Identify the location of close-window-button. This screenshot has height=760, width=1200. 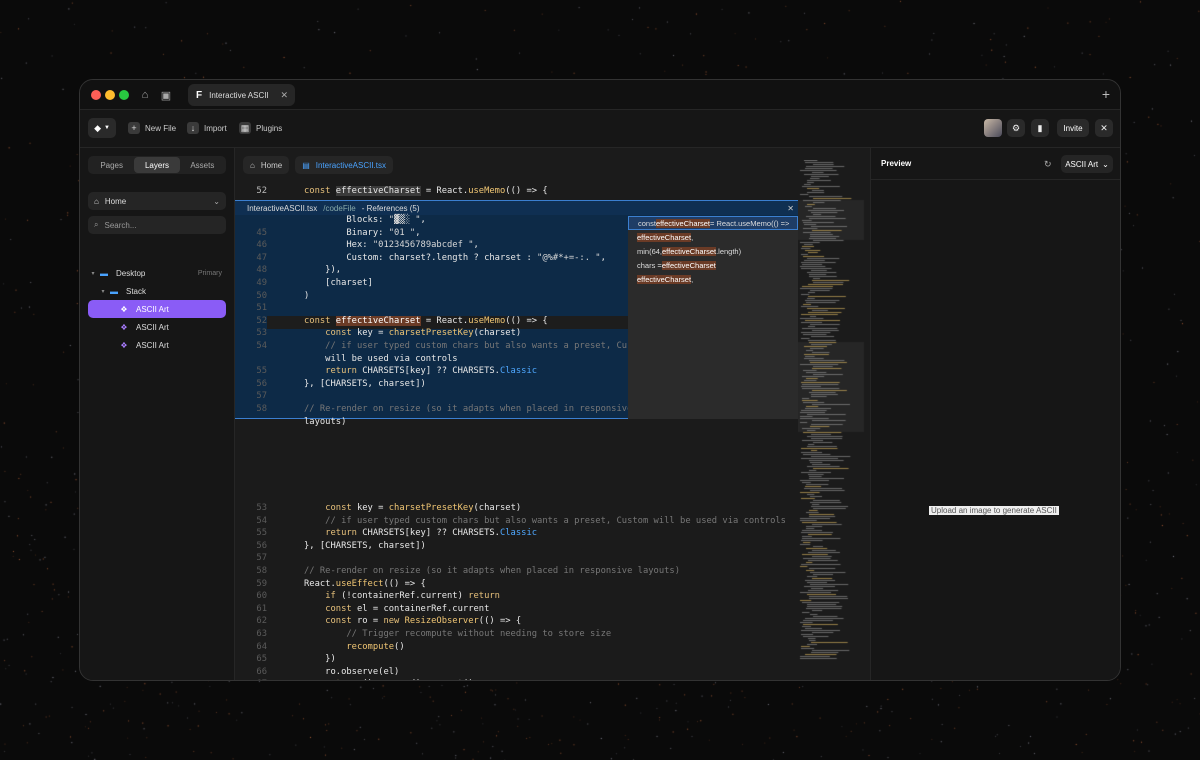
(96, 95).